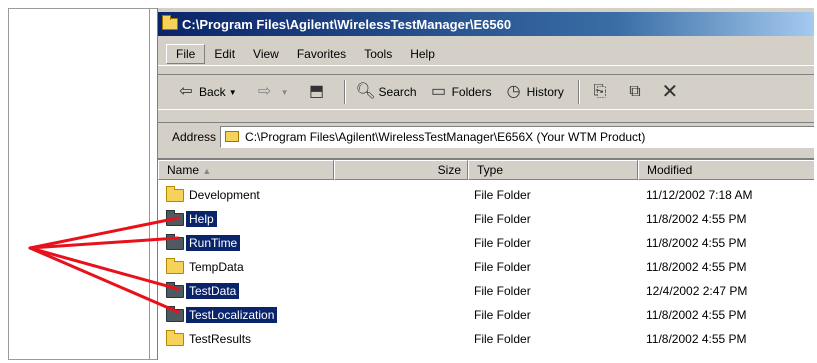  Describe the element at coordinates (149, 184) in the screenshot. I see `figure-divider` at that location.